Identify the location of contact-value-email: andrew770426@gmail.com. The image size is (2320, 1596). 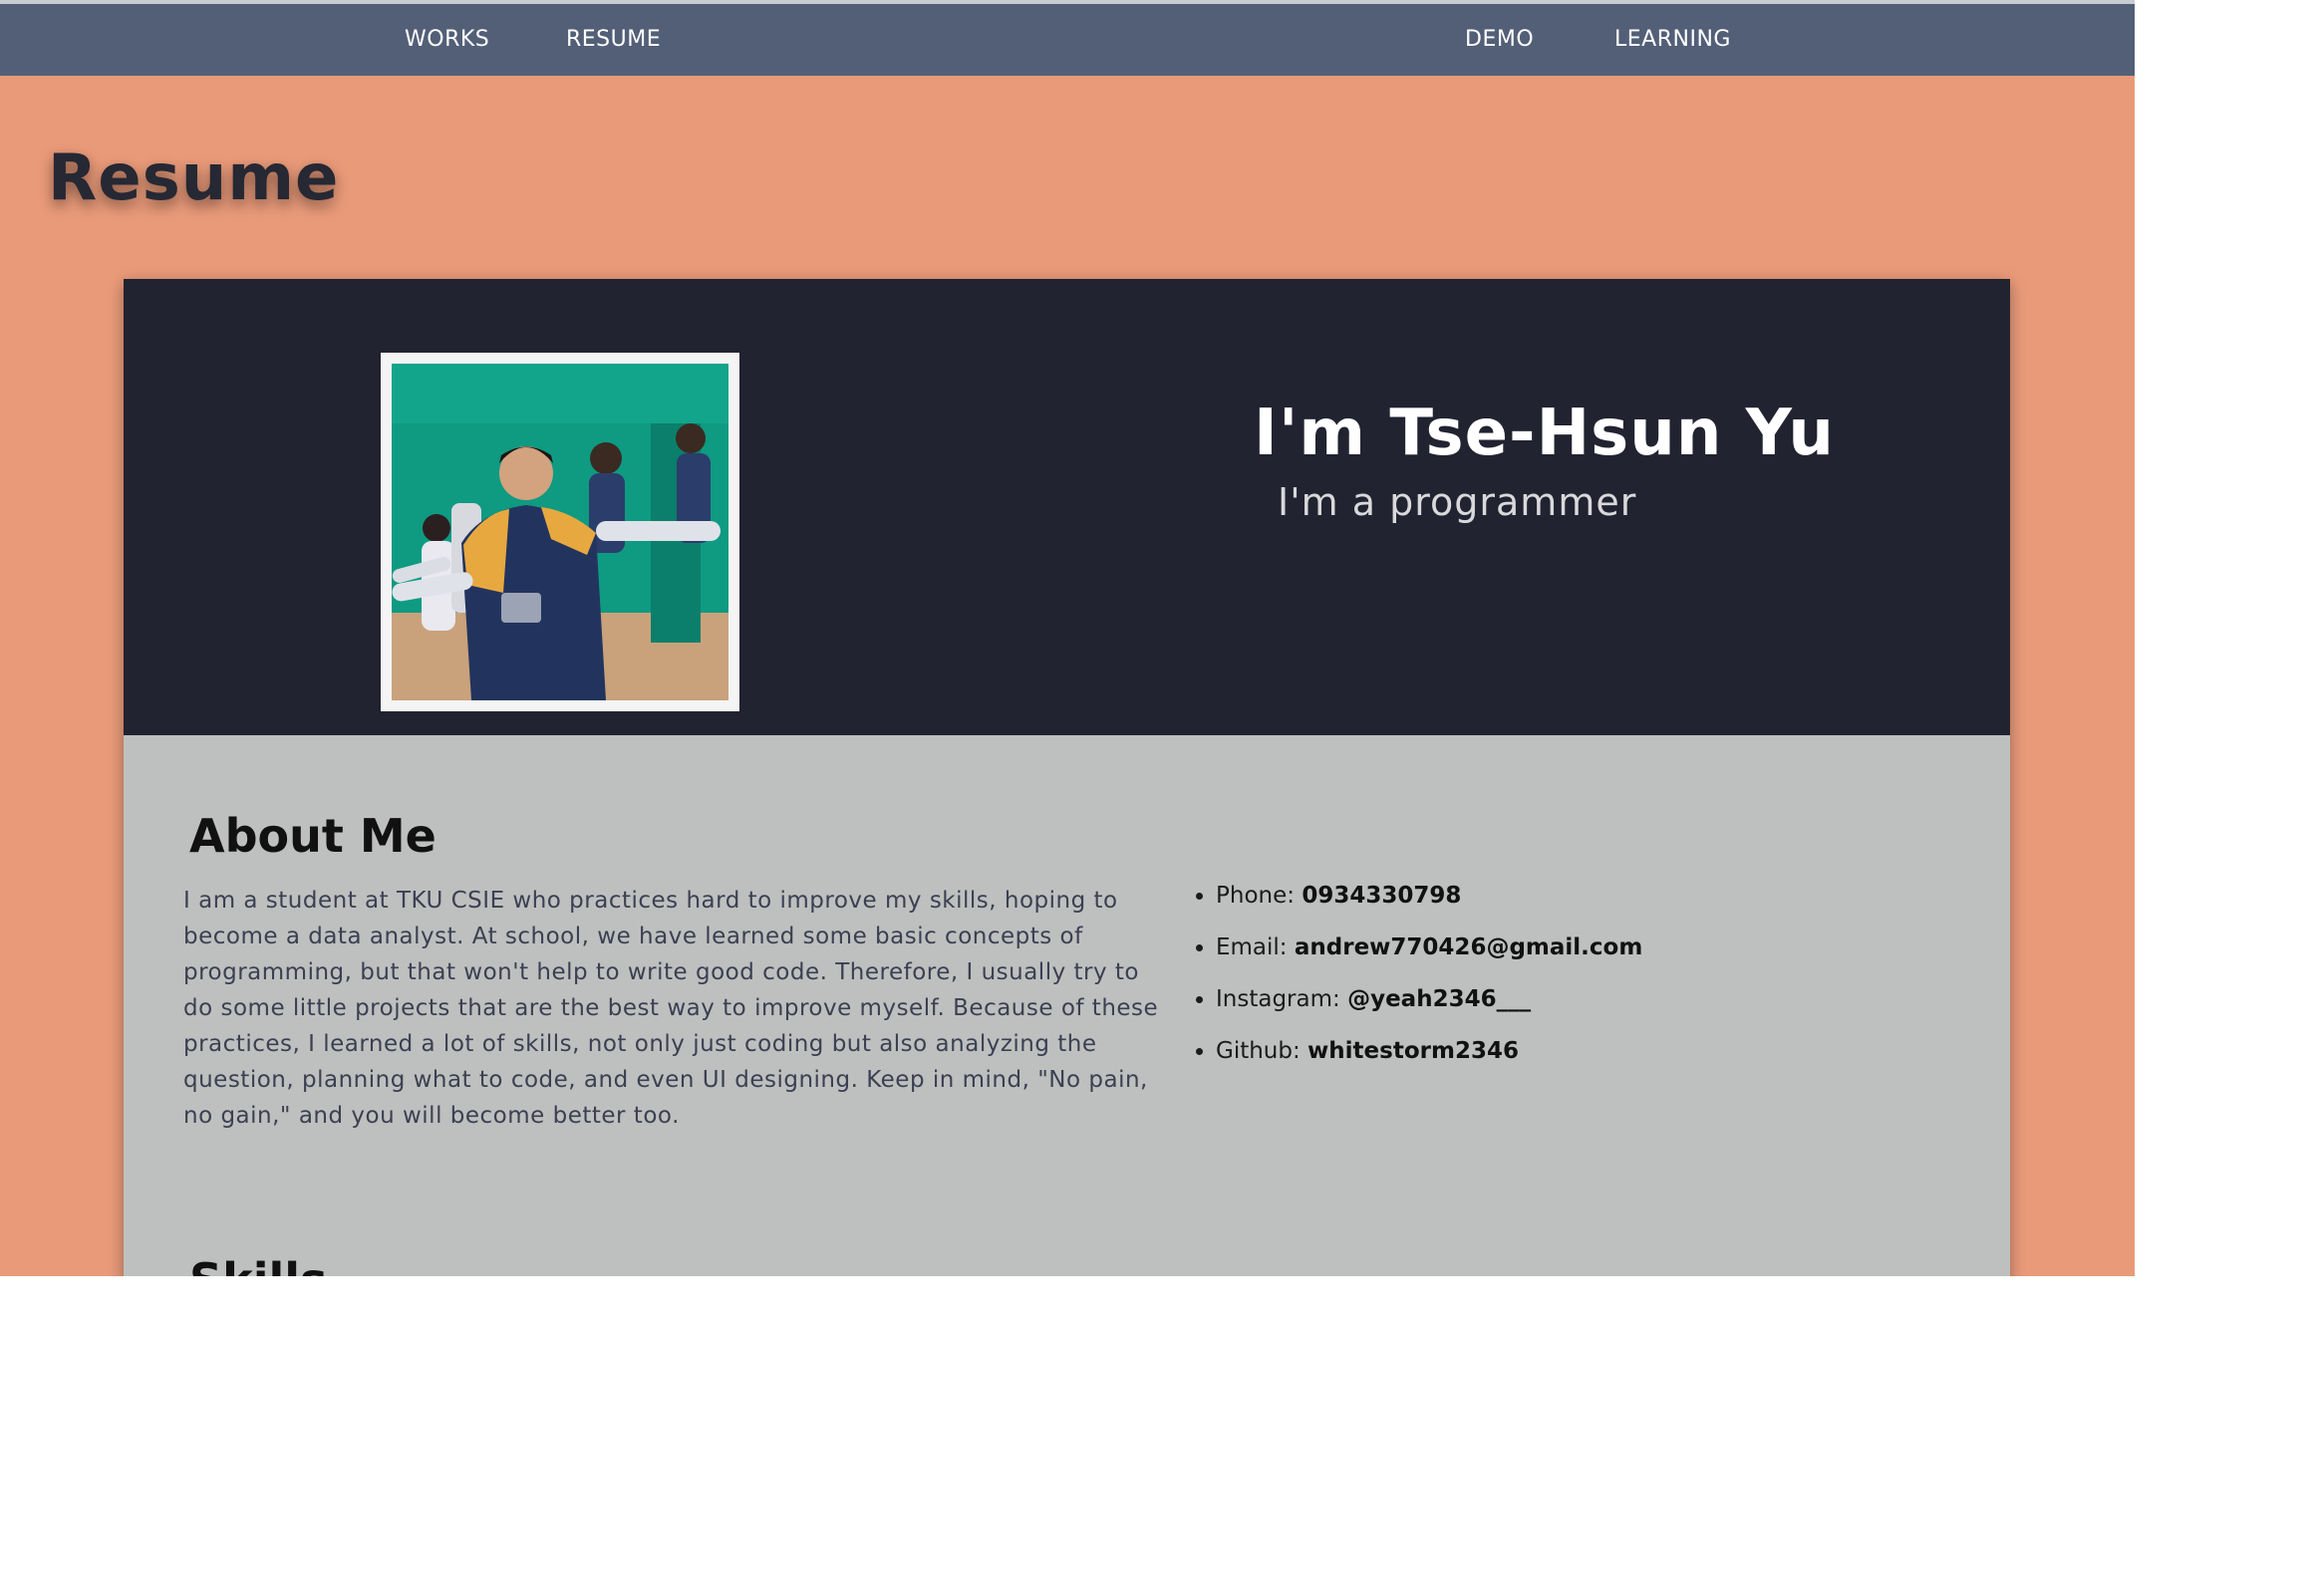
(1468, 947).